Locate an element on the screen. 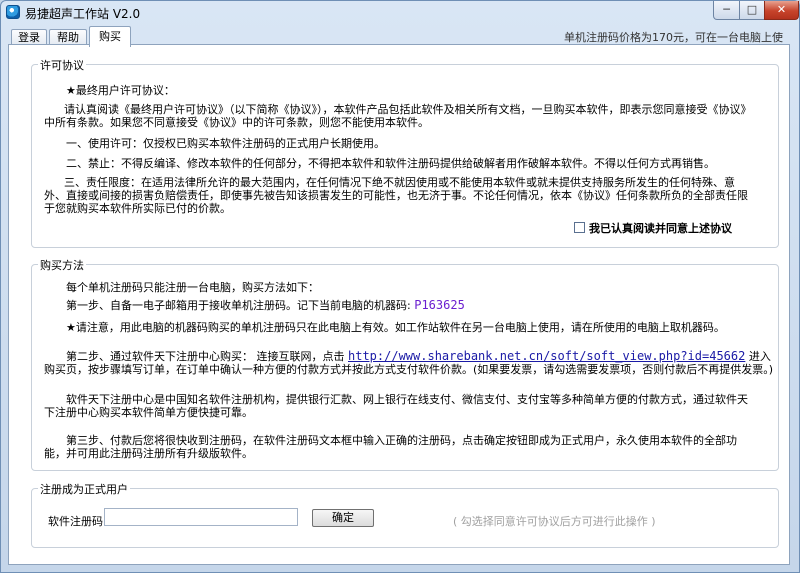  register-legend: 注册成为正式用户 is located at coordinates (84, 489).